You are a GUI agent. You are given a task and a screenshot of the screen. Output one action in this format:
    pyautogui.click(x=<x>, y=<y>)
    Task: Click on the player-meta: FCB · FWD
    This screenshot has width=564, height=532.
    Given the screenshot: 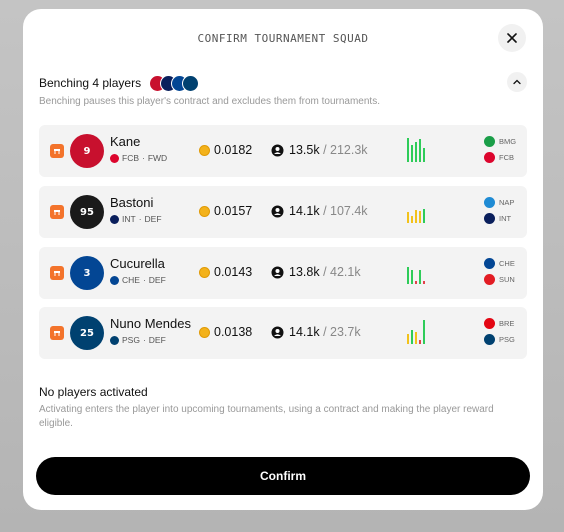 What is the action you would take?
    pyautogui.click(x=138, y=158)
    